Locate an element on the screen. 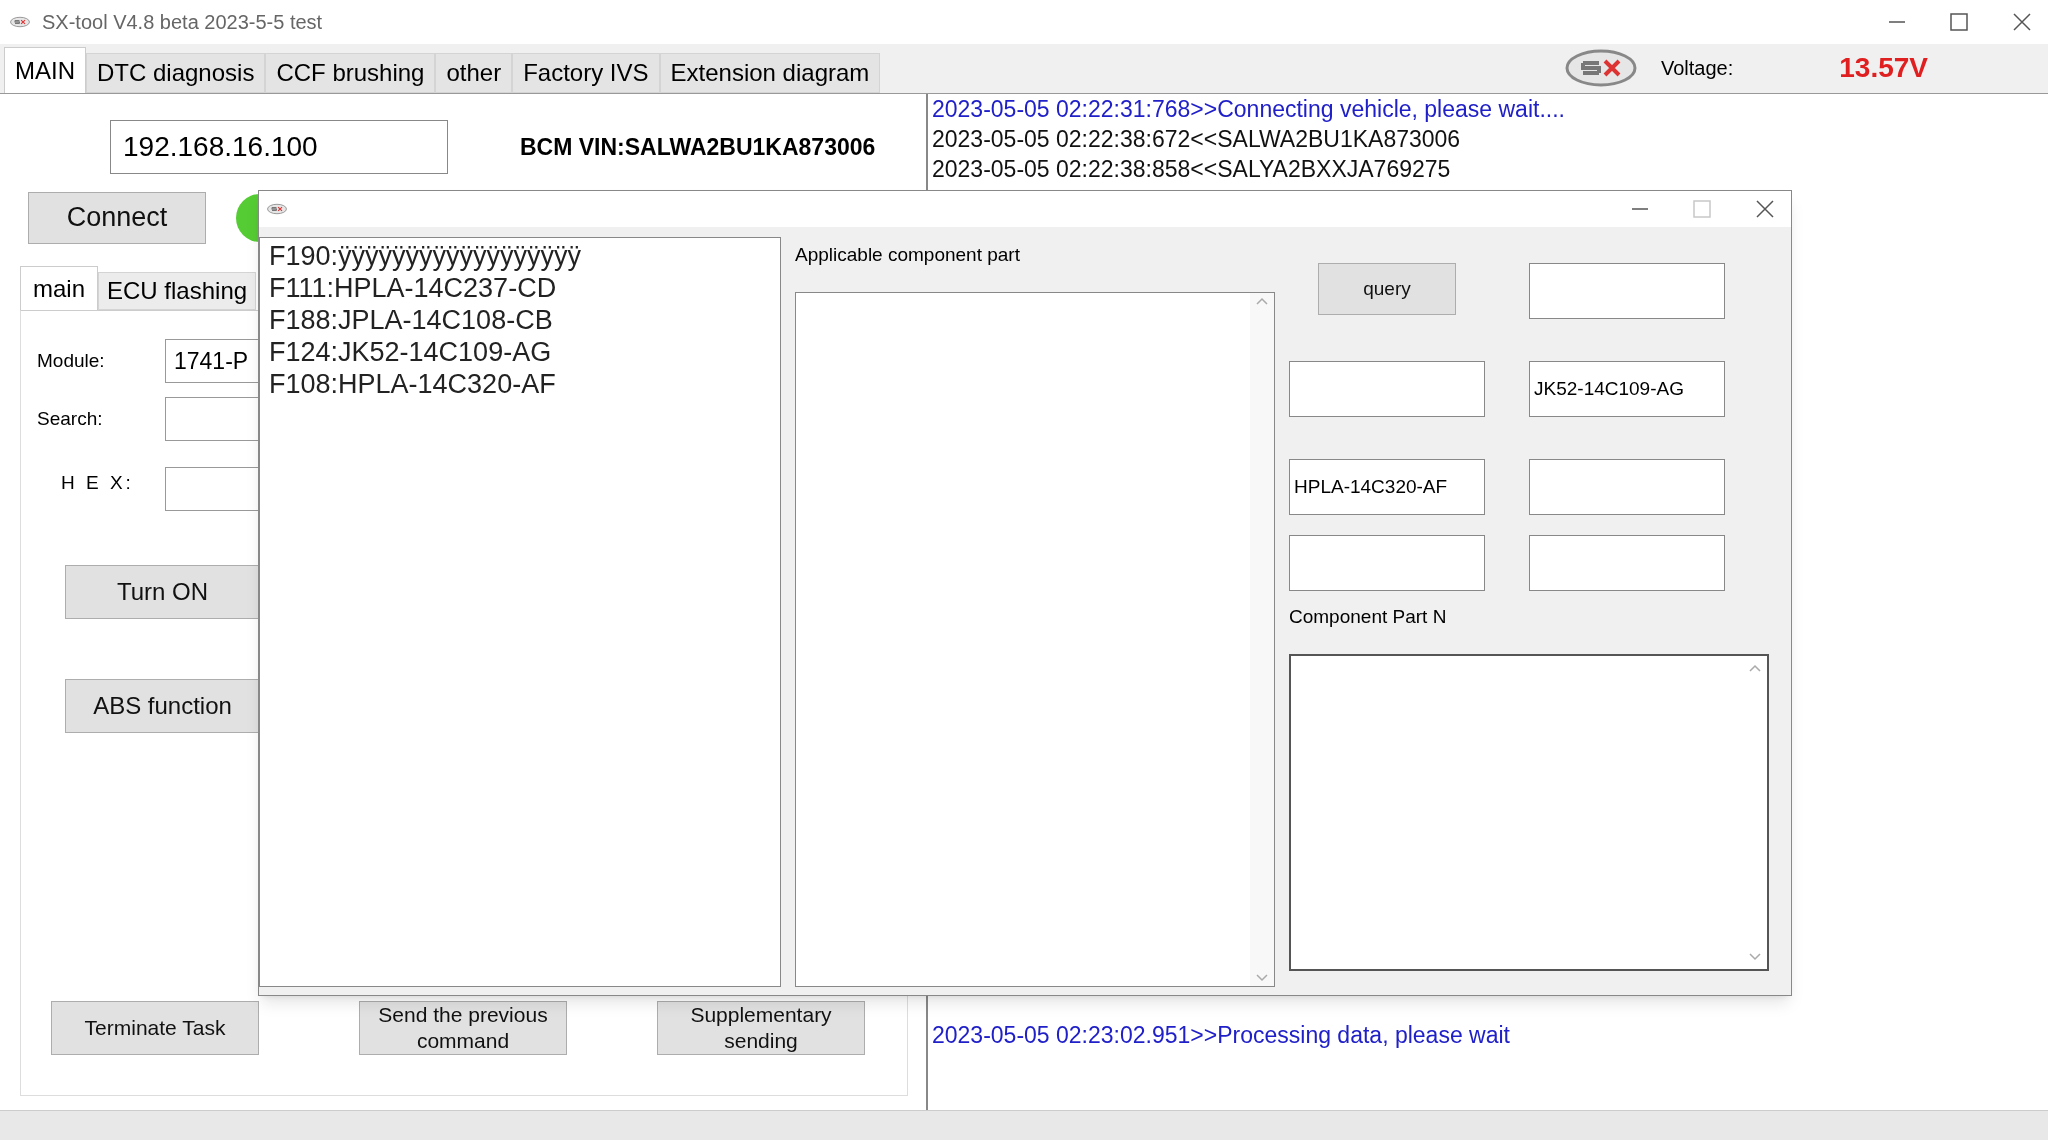  tab: Factory IVS is located at coordinates (586, 73).